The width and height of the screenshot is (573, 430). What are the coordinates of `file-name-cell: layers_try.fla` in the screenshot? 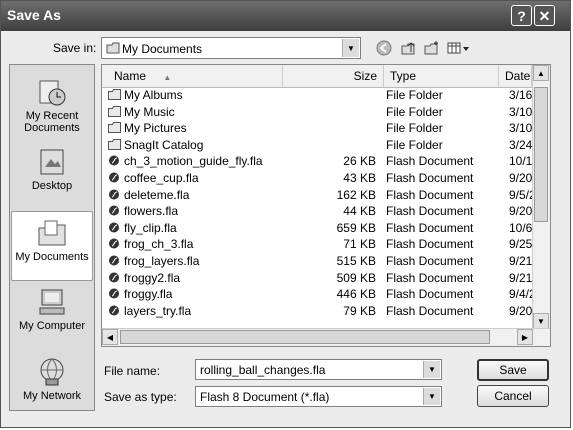 It's located at (193, 311).